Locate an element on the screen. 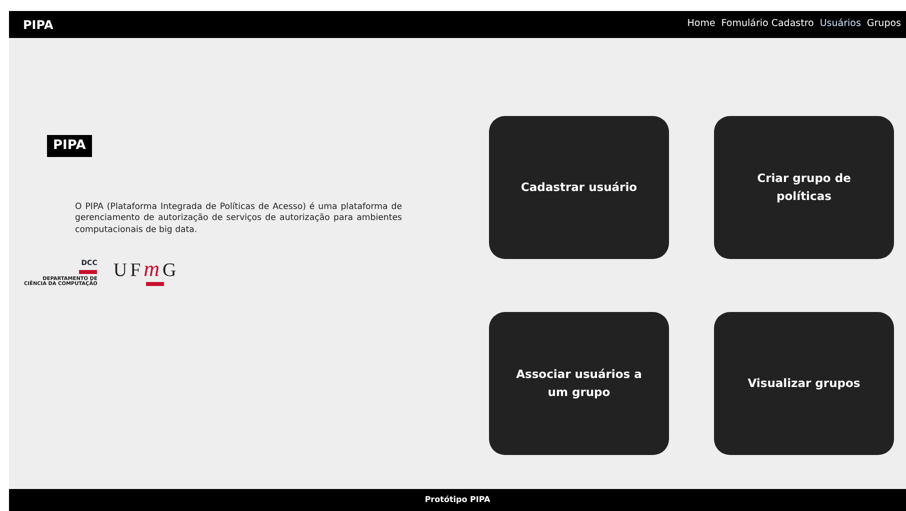 The image size is (906, 511). action-card: Criar grupo de políticas is located at coordinates (804, 187).